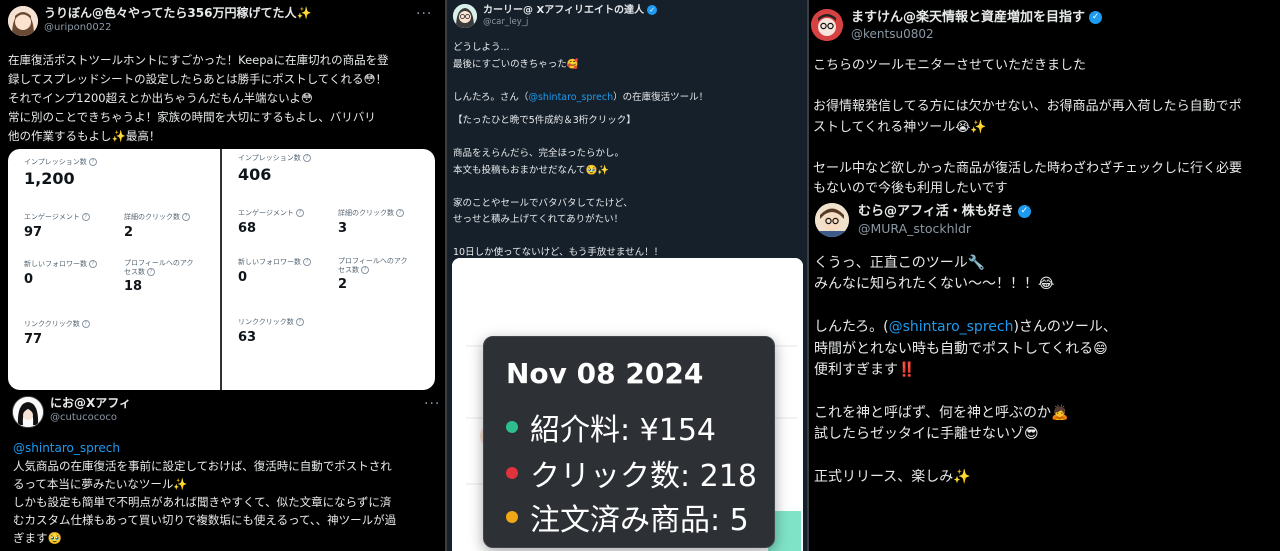 The height and width of the screenshot is (551, 1280). I want to click on metric-profile-access: プロフィールへのアク セス数? 2, so click(373, 274).